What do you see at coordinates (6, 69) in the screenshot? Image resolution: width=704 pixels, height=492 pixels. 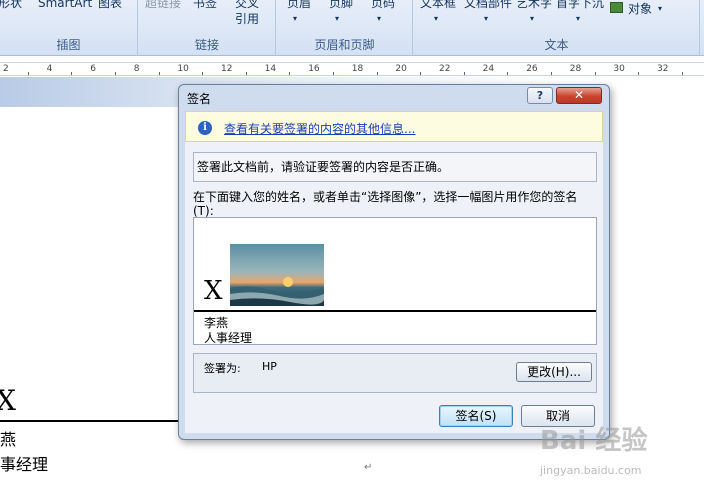 I see `ruler-tick-label: 2` at bounding box center [6, 69].